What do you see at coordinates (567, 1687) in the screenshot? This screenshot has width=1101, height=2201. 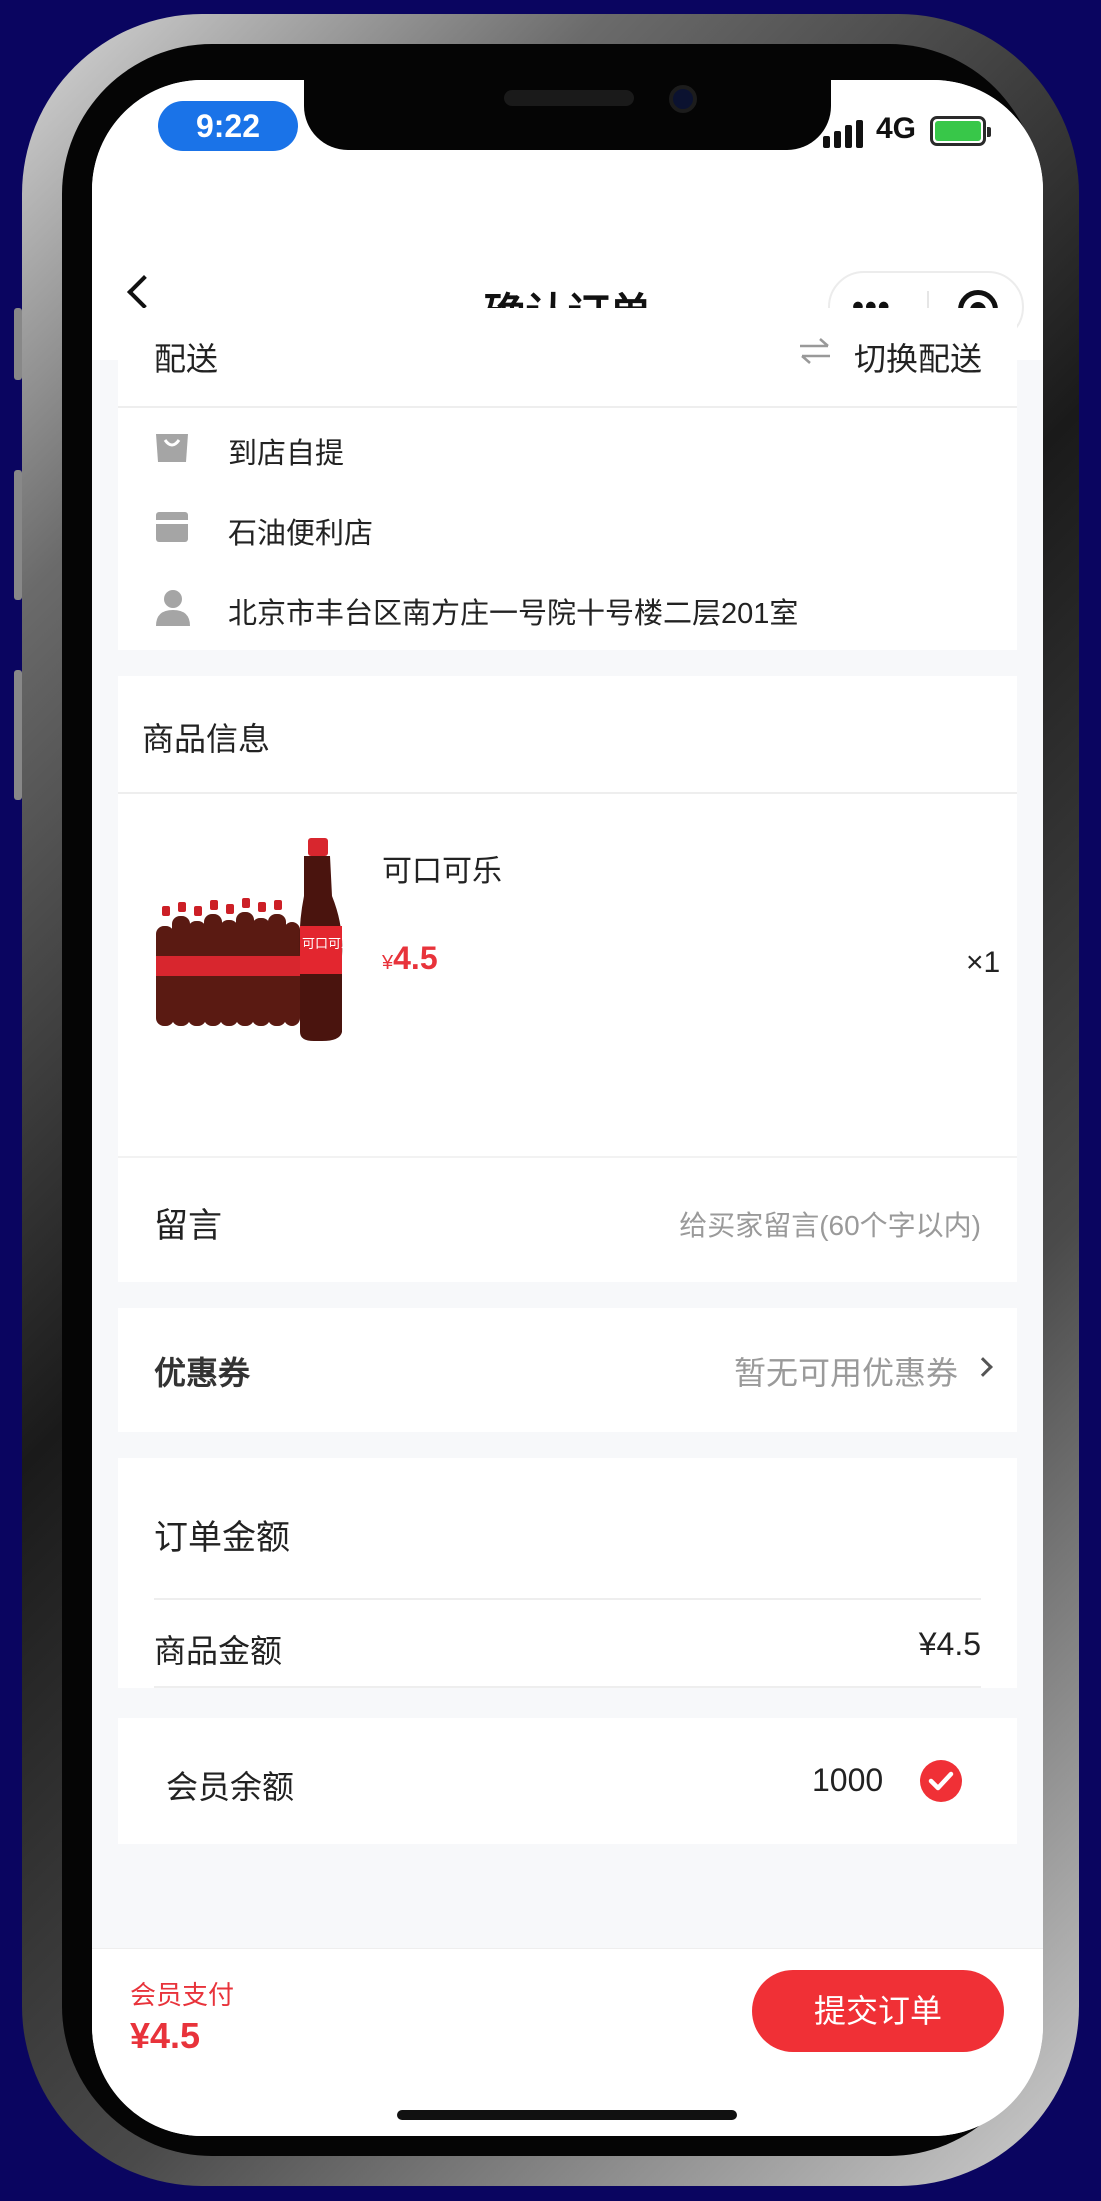 I see `amount-bottom-divider` at bounding box center [567, 1687].